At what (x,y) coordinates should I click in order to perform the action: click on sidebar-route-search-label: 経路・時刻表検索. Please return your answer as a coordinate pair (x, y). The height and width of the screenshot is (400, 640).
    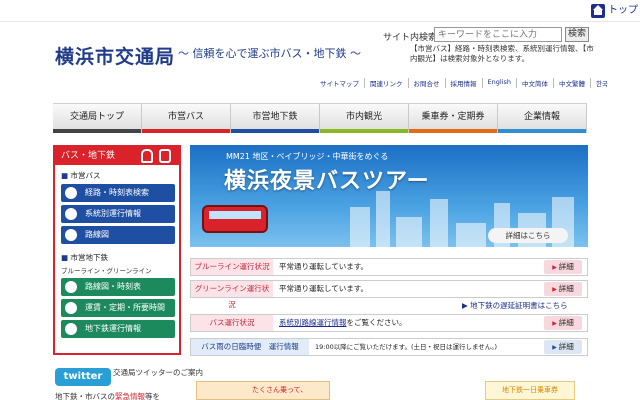
    Looking at the image, I should click on (117, 192).